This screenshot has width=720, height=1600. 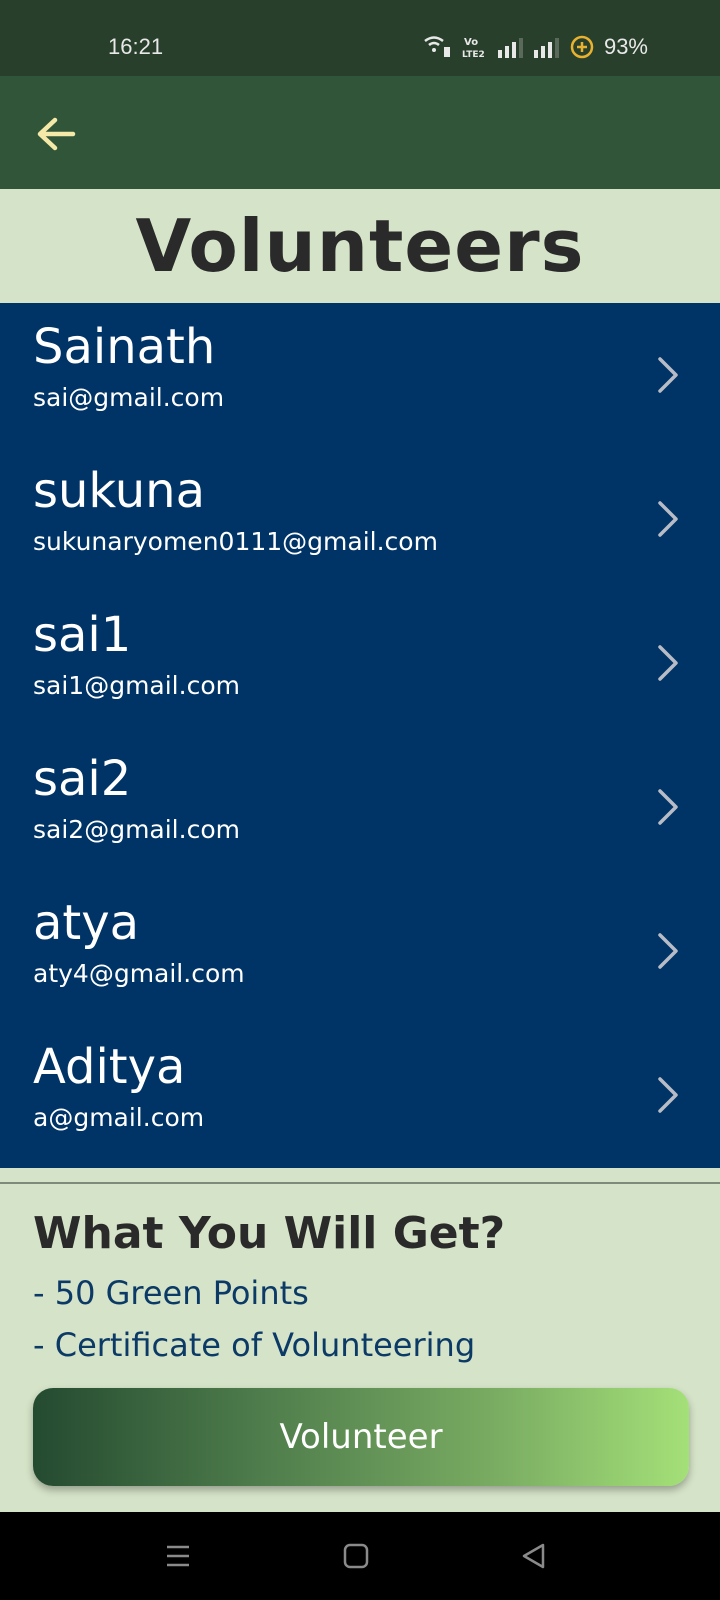 I want to click on volunteer-item: sukuna sukunaryomen0111@gmail.com, so click(x=360, y=519).